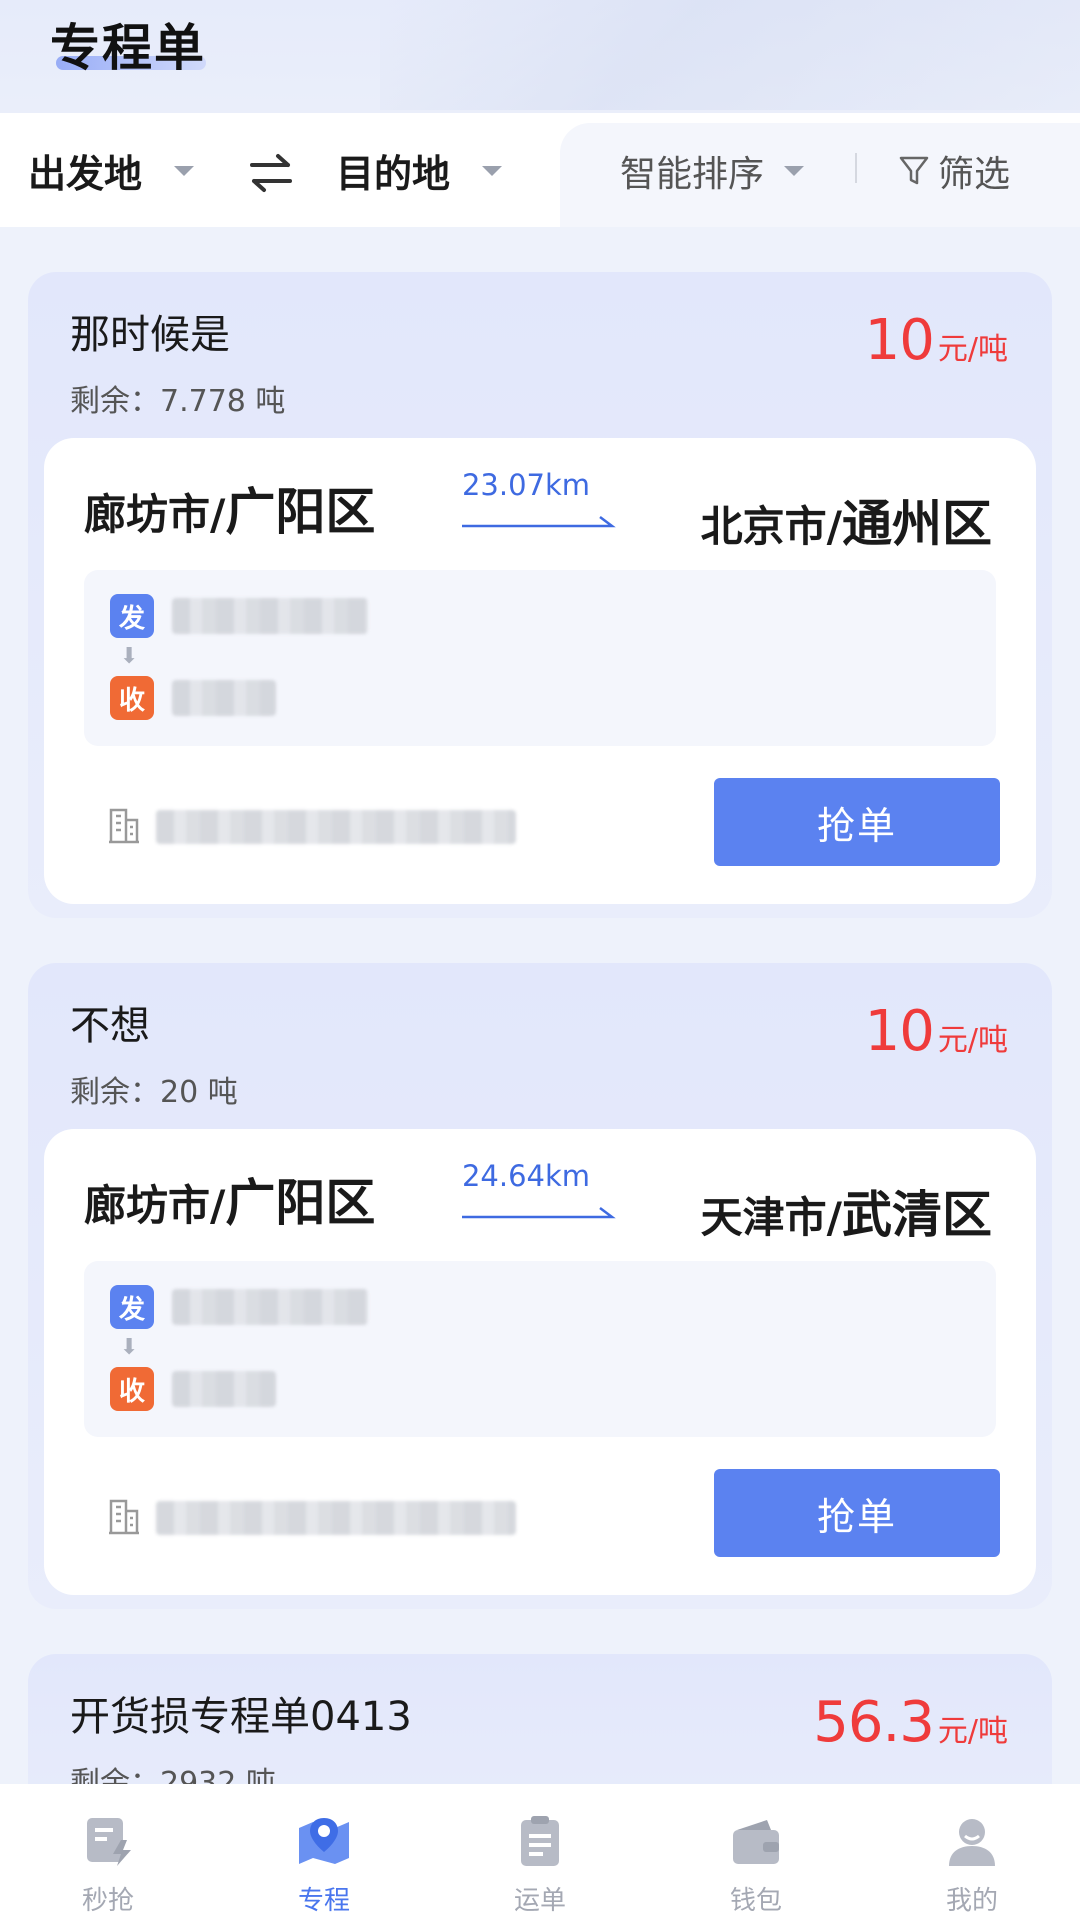 Image resolution: width=1080 pixels, height=1920 pixels. Describe the element at coordinates (150, 335) in the screenshot. I see `order-title: 那时候是` at that location.